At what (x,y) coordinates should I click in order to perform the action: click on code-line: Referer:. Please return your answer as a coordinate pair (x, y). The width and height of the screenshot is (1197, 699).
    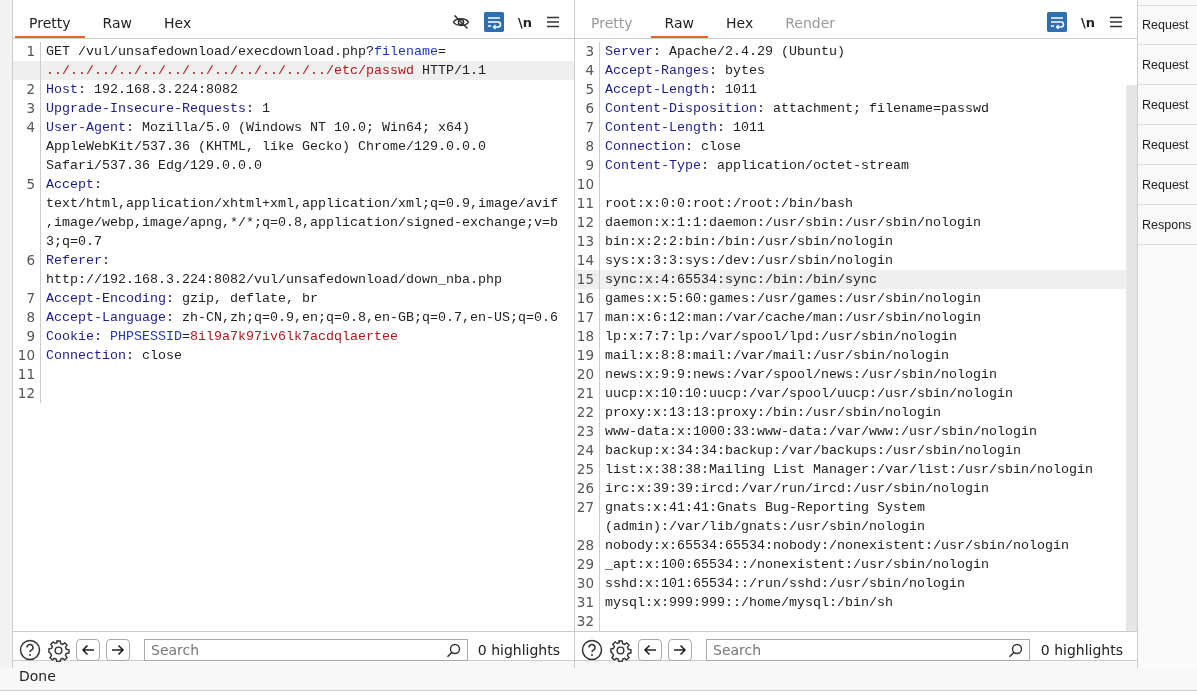
    Looking at the image, I should click on (77, 261).